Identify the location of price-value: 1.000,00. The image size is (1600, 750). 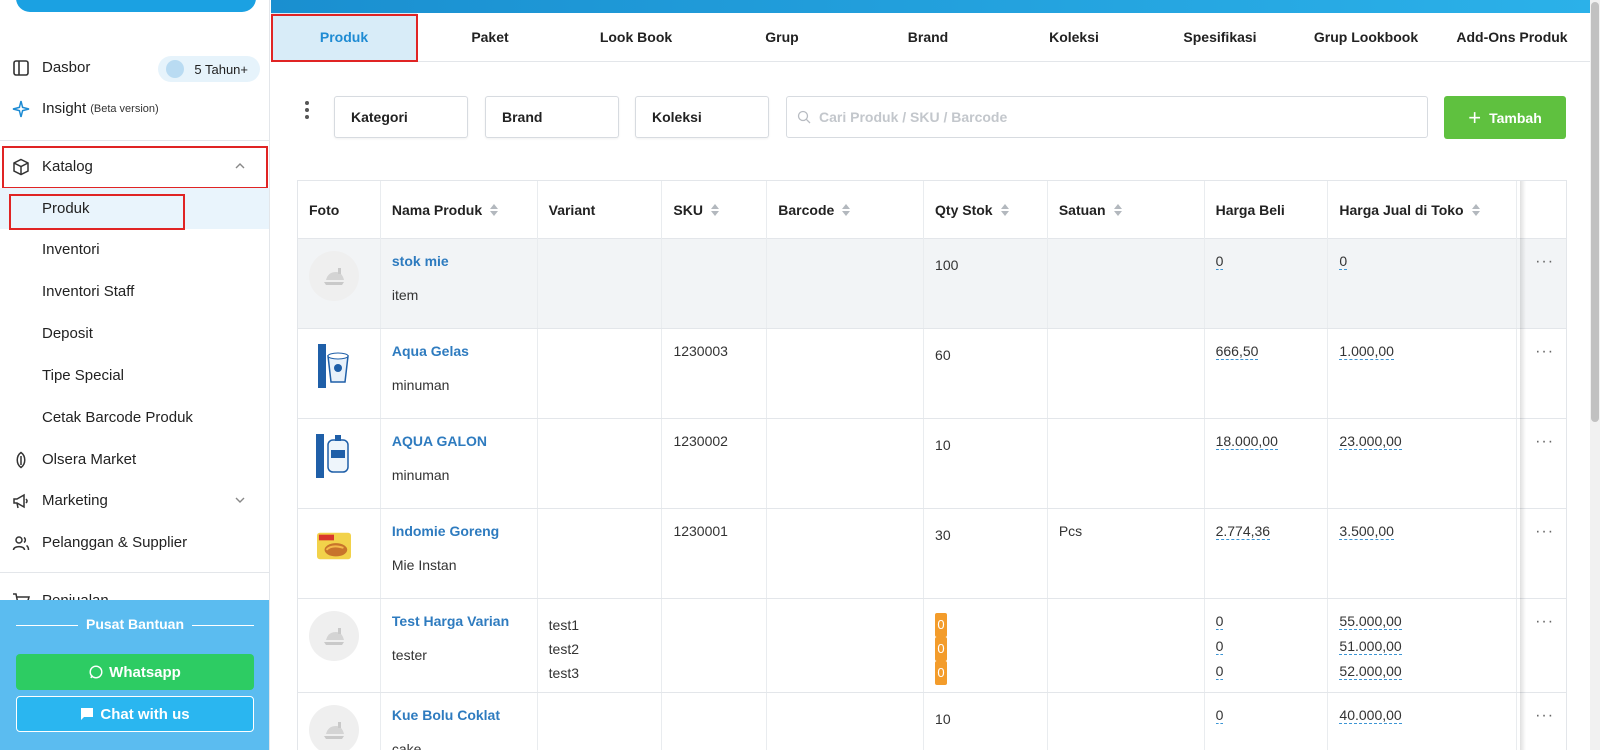
(1366, 351).